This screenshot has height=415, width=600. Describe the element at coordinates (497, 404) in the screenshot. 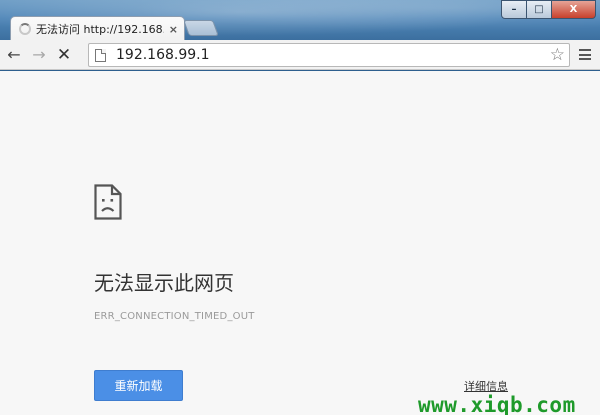

I see `watermark-text: www.xiqb.com` at that location.